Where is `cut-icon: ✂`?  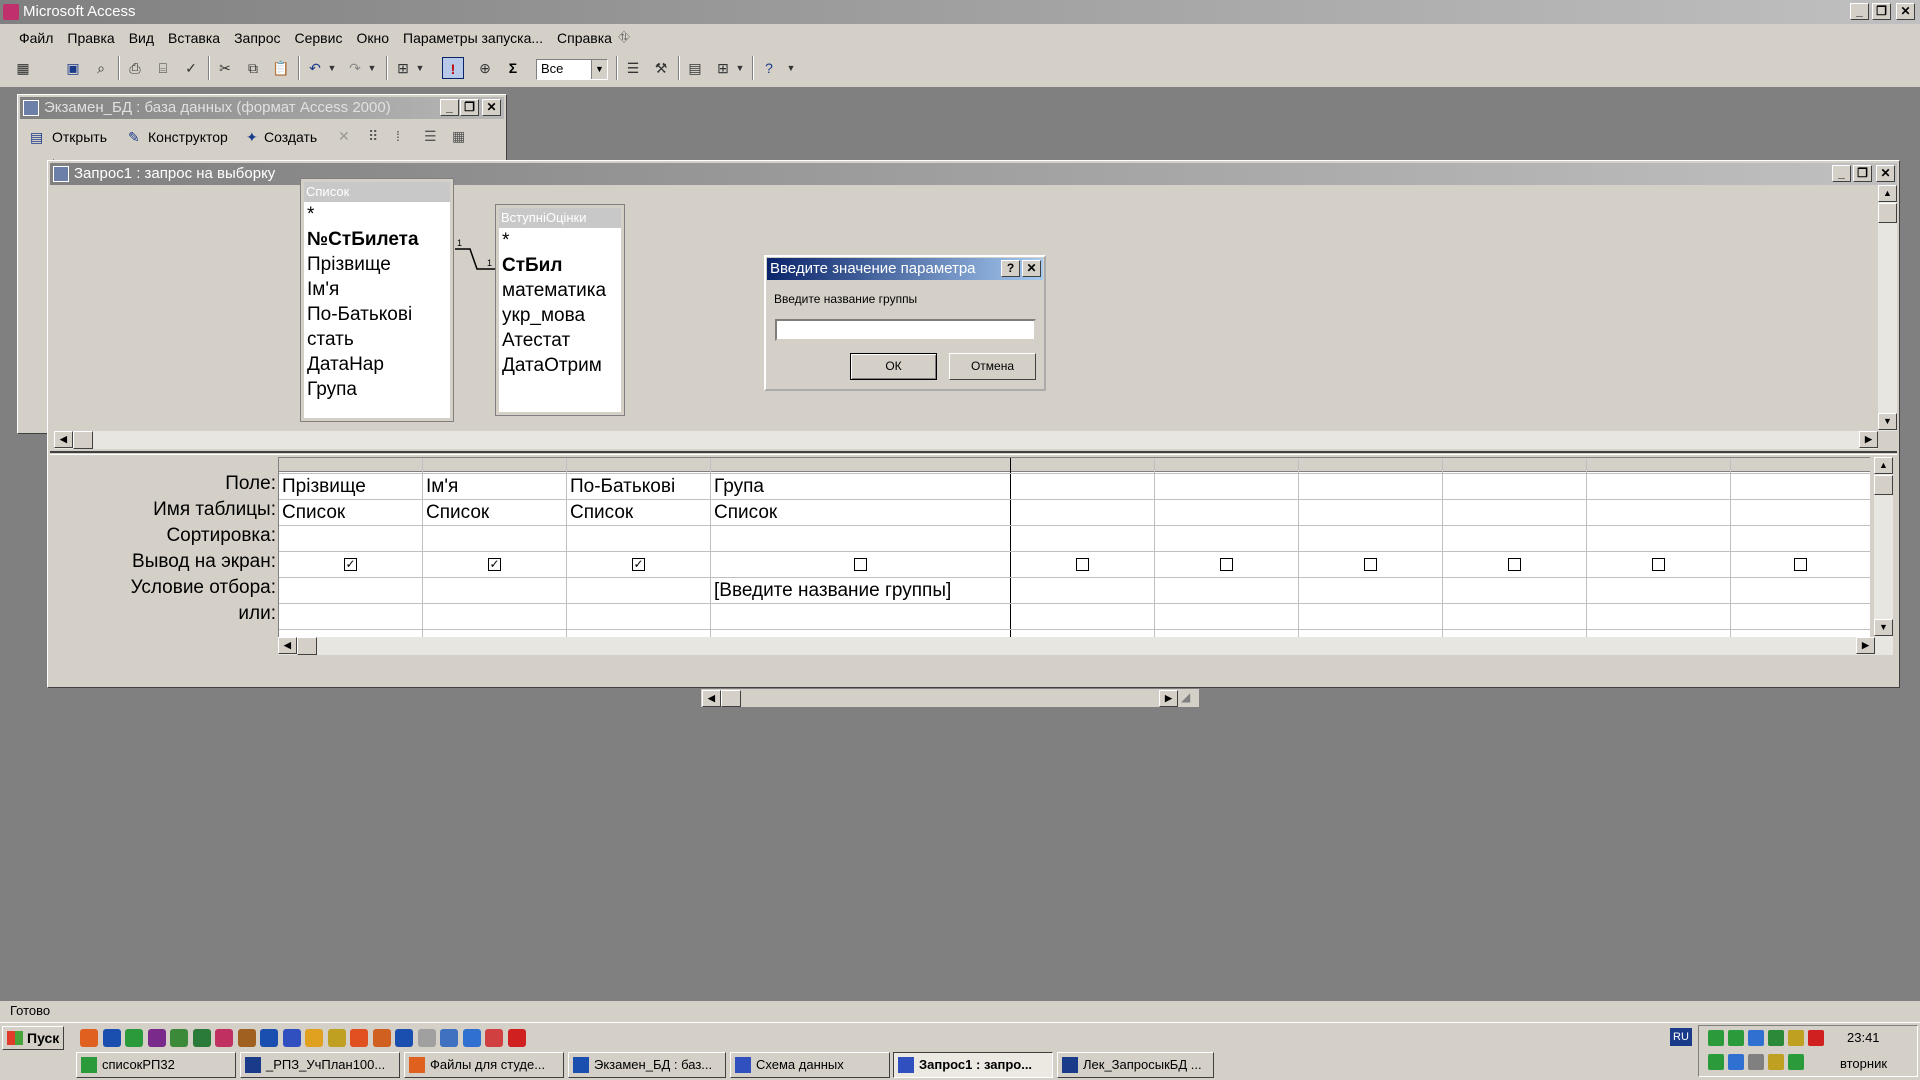 cut-icon: ✂ is located at coordinates (225, 68).